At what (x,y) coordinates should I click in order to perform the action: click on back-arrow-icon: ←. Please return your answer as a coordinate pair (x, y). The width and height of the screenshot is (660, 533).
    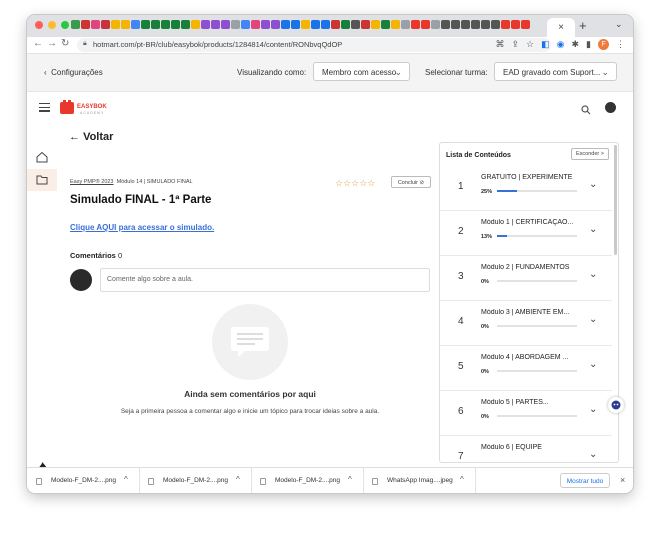
    Looking at the image, I should click on (38, 43).